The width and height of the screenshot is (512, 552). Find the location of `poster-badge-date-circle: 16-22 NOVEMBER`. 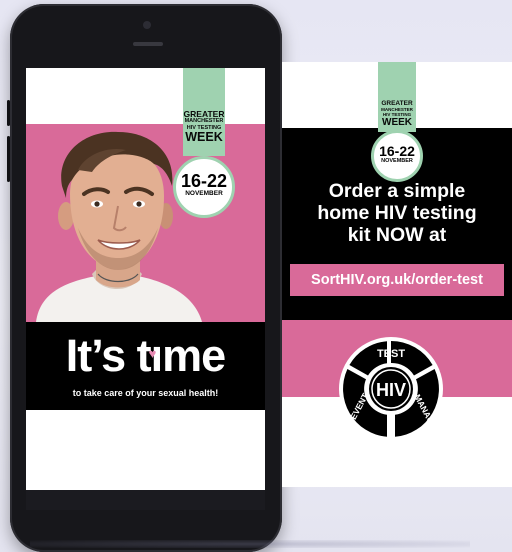

poster-badge-date-circle: 16-22 NOVEMBER is located at coordinates (397, 156).